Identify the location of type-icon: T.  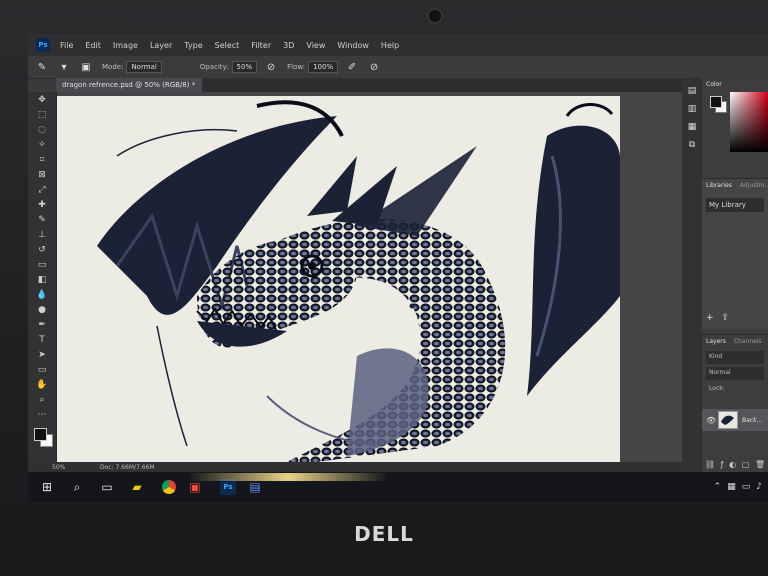
(42, 339).